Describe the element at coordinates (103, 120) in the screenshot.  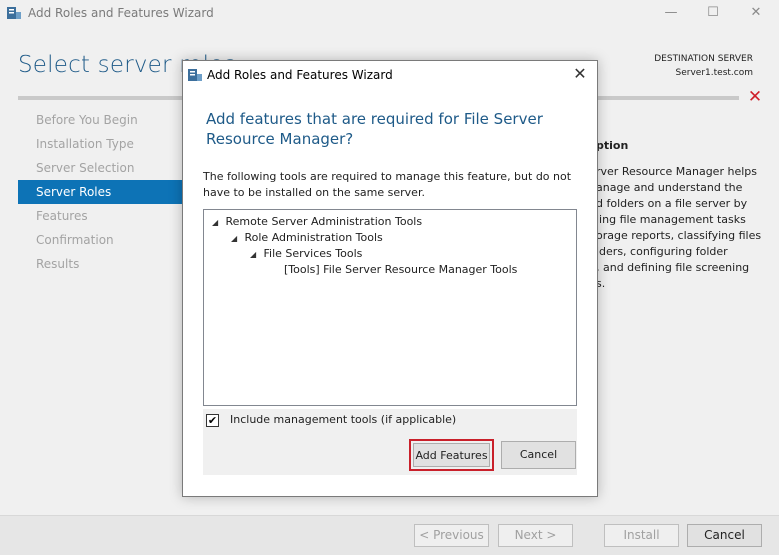
I see `nav-item-before-you-begin: Before You Begin` at that location.